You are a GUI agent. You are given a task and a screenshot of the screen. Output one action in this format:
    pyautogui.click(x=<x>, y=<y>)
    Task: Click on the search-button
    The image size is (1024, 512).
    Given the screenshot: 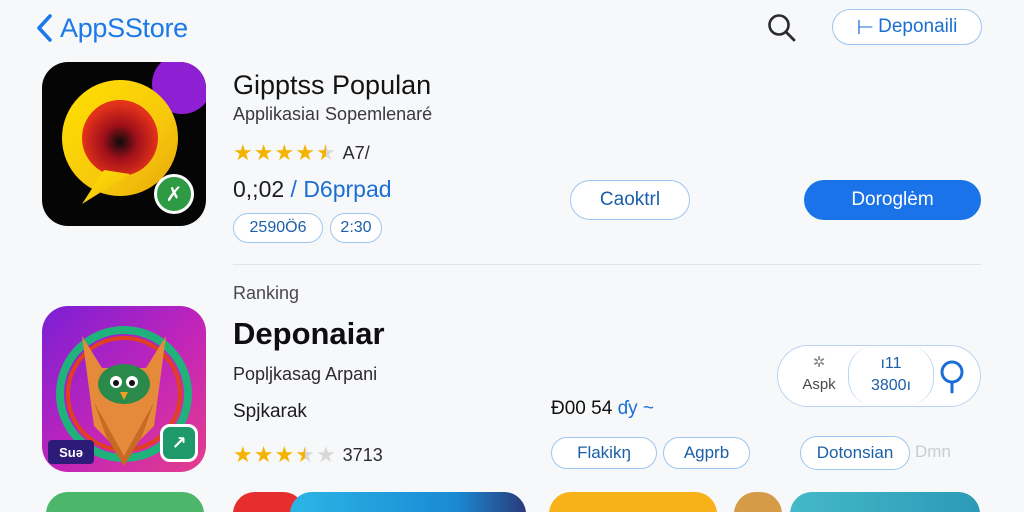 What is the action you would take?
    pyautogui.click(x=782, y=28)
    